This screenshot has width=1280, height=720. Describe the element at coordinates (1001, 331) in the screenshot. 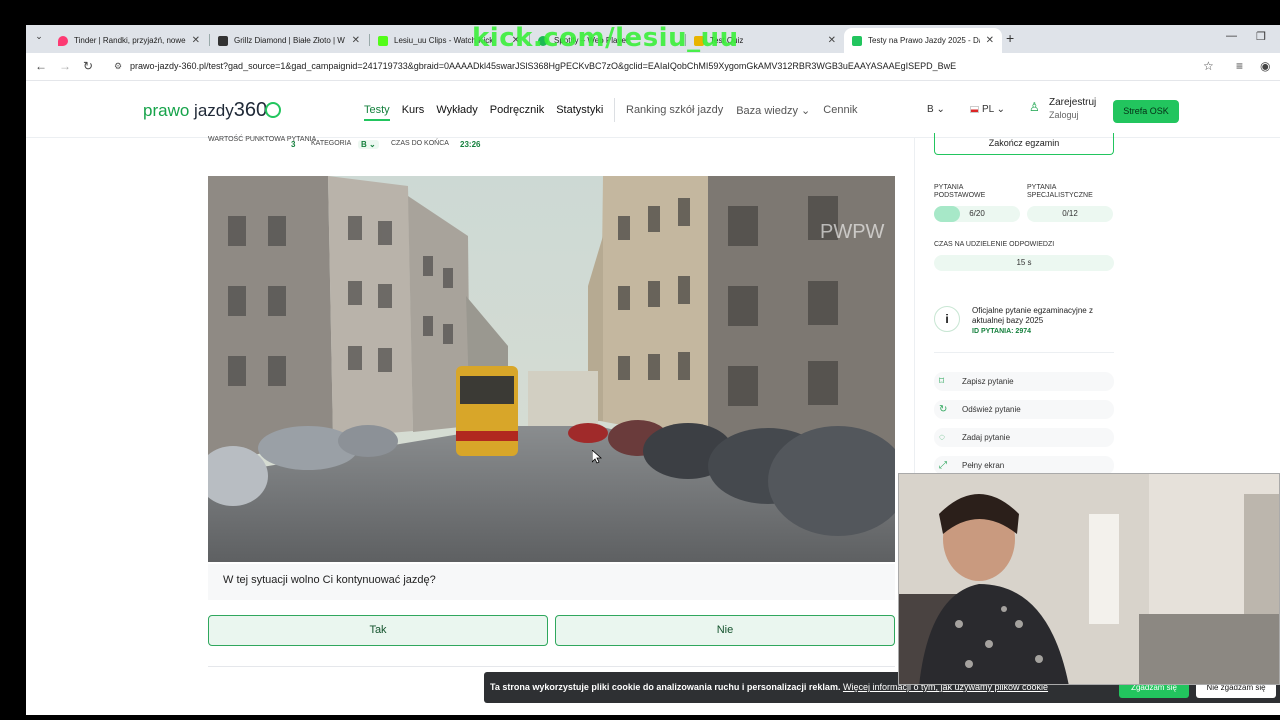

I see `question-id: ID PYTANIA: 2974` at that location.